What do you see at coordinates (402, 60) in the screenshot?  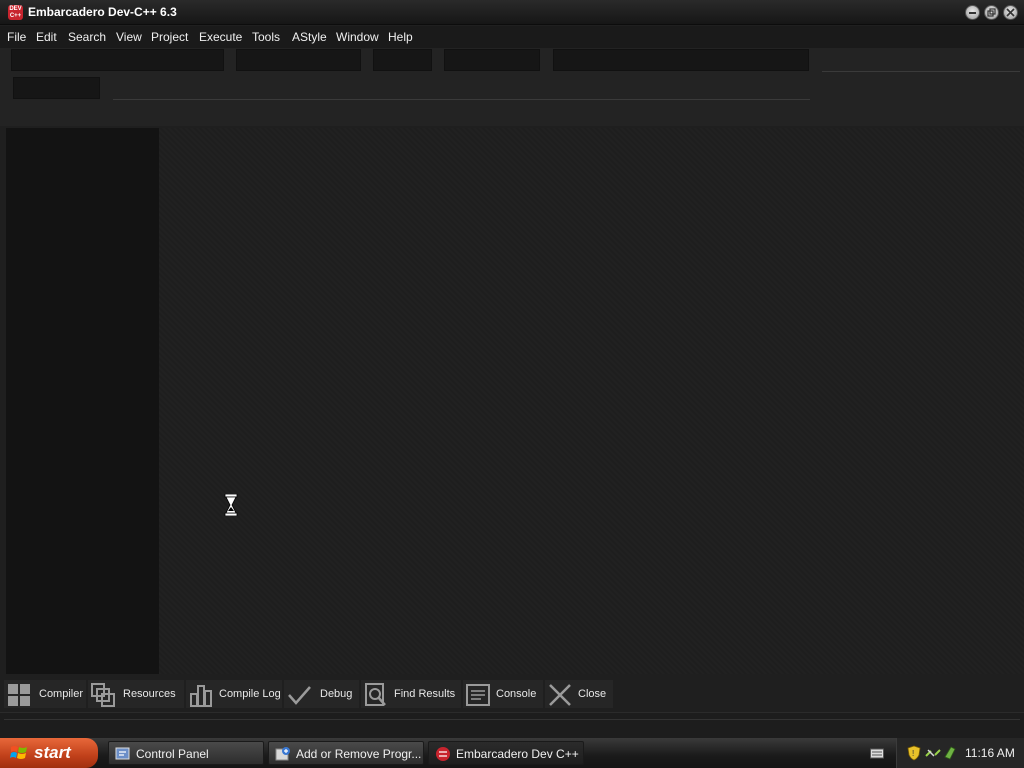 I see `toolbar-search` at bounding box center [402, 60].